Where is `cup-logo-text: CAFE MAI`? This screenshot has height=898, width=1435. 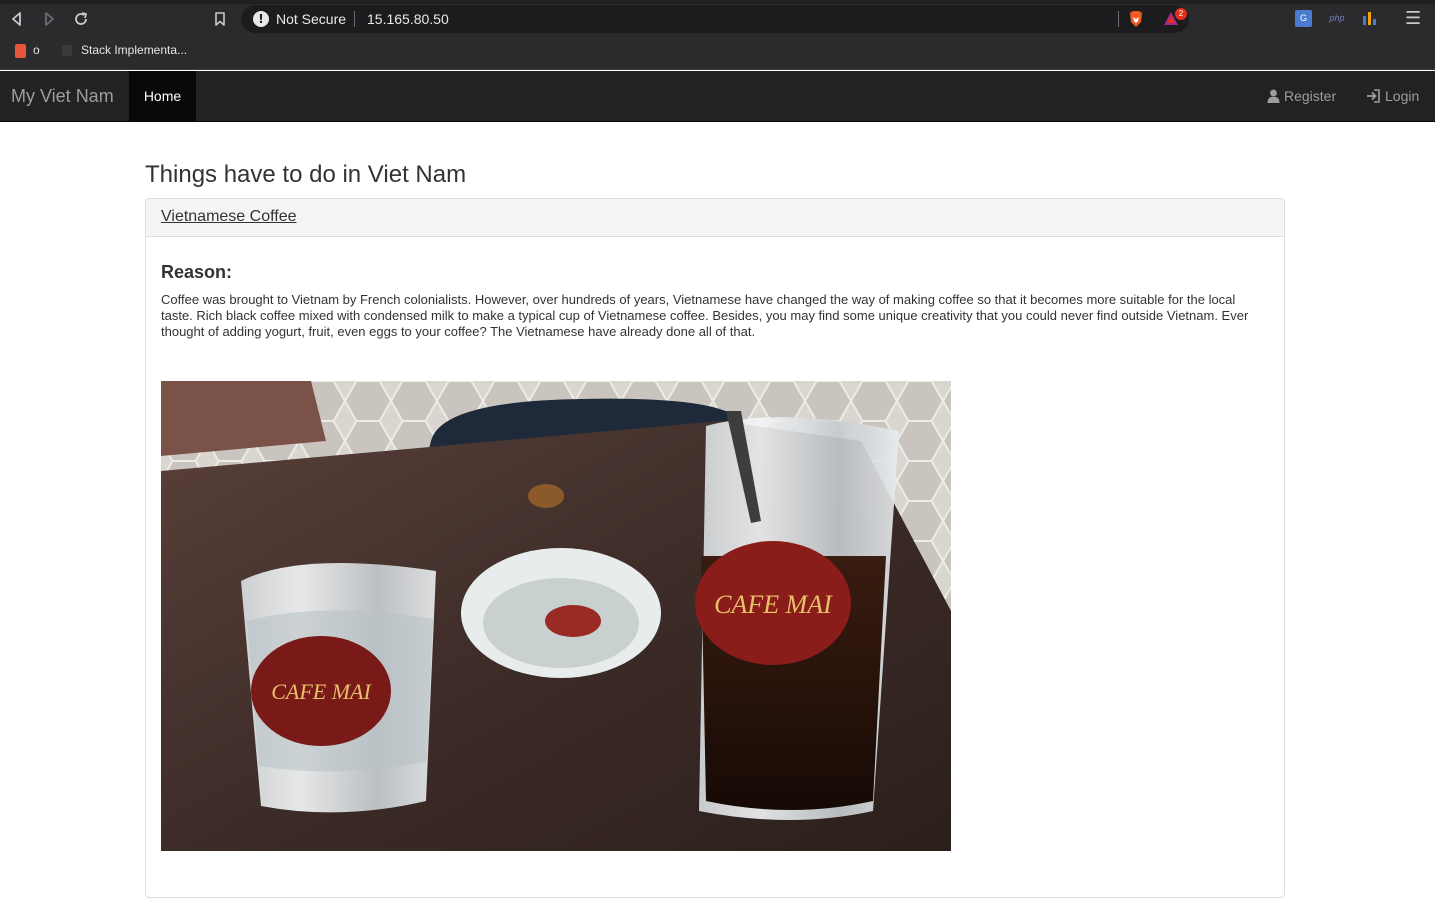
cup-logo-text: CAFE MAI is located at coordinates (321, 691).